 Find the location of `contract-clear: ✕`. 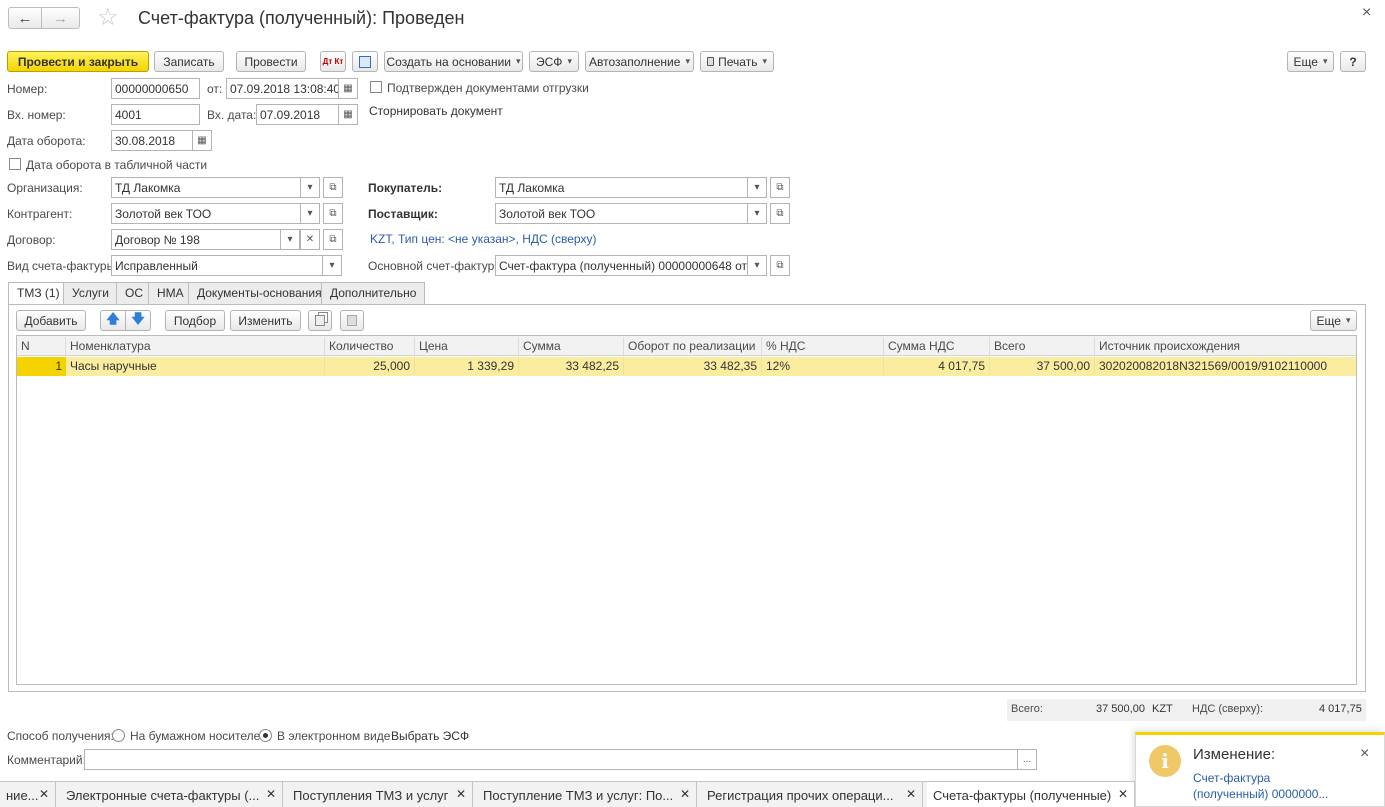

contract-clear: ✕ is located at coordinates (310, 239).